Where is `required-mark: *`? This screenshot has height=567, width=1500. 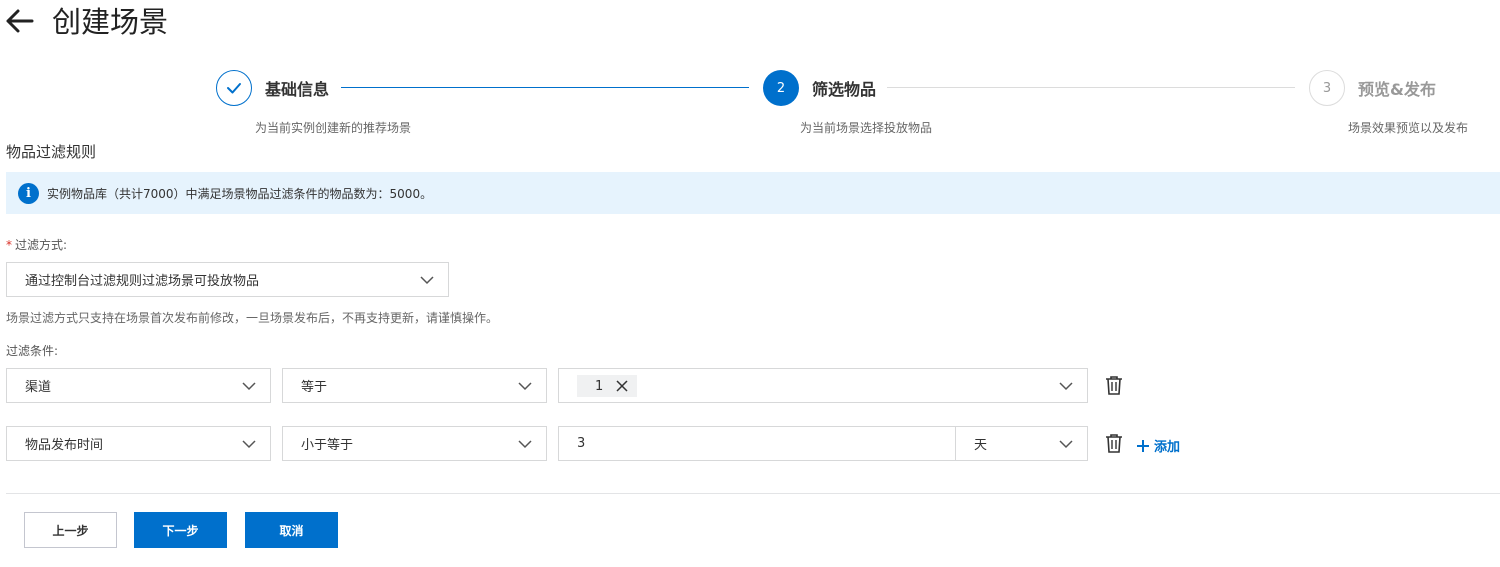 required-mark: * is located at coordinates (9, 245).